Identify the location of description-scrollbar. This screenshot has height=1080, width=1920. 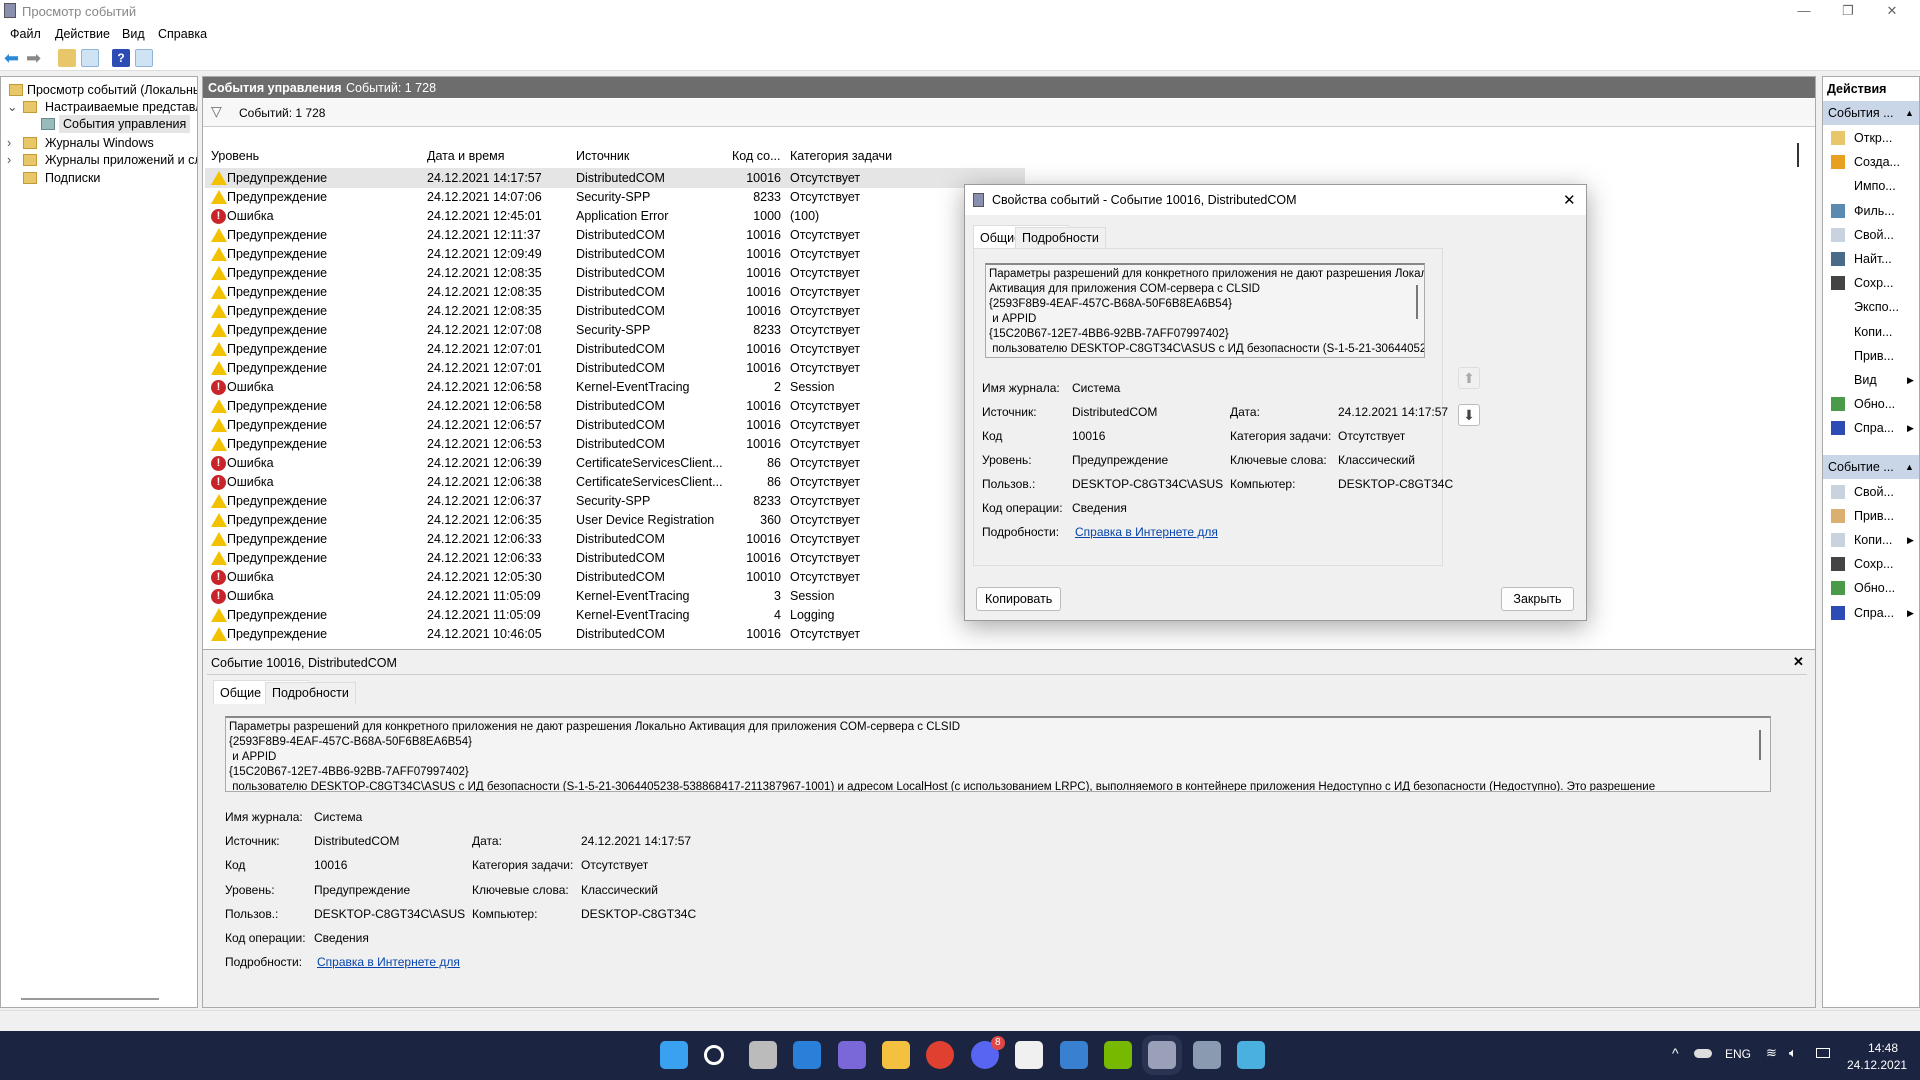
(1760, 745).